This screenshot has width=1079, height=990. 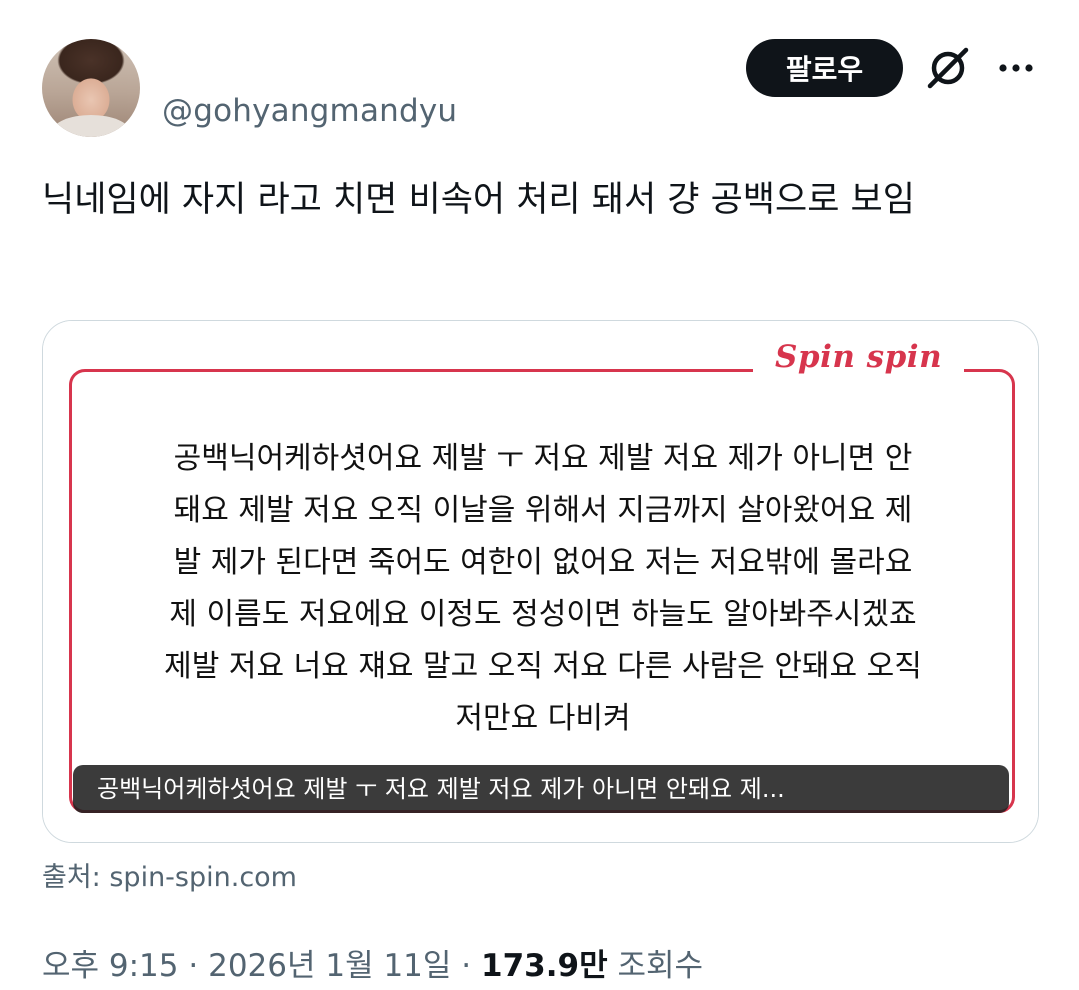 What do you see at coordinates (543, 458) in the screenshot?
I see `card-line: 공백닉어케하셧어요 제발 ㅜ 저요 제발 저요 제가 아니면 안` at bounding box center [543, 458].